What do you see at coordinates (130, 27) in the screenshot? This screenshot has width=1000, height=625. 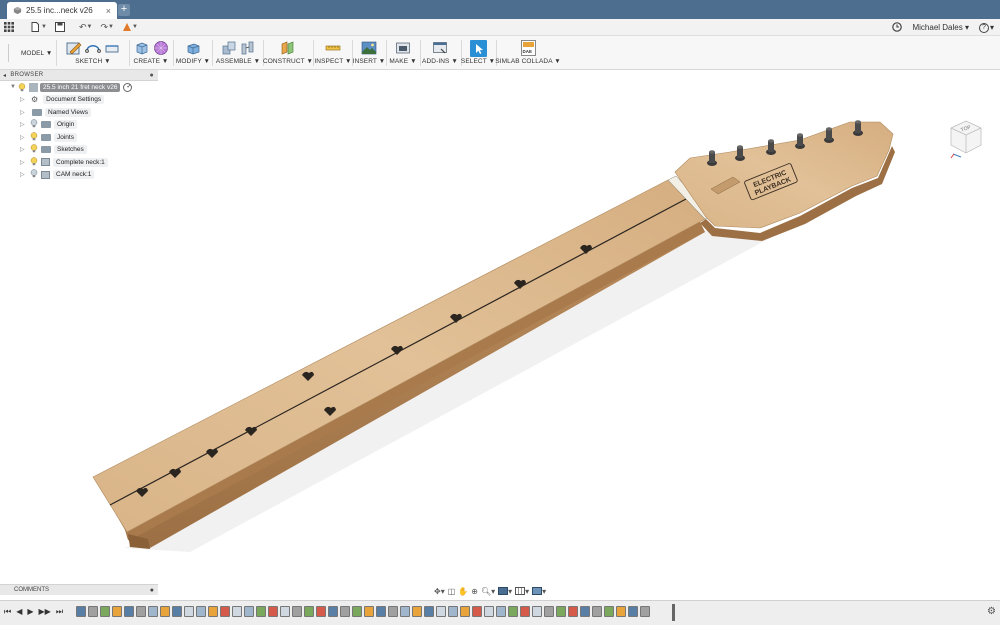 I see `job-status-icon: ▼` at bounding box center [130, 27].